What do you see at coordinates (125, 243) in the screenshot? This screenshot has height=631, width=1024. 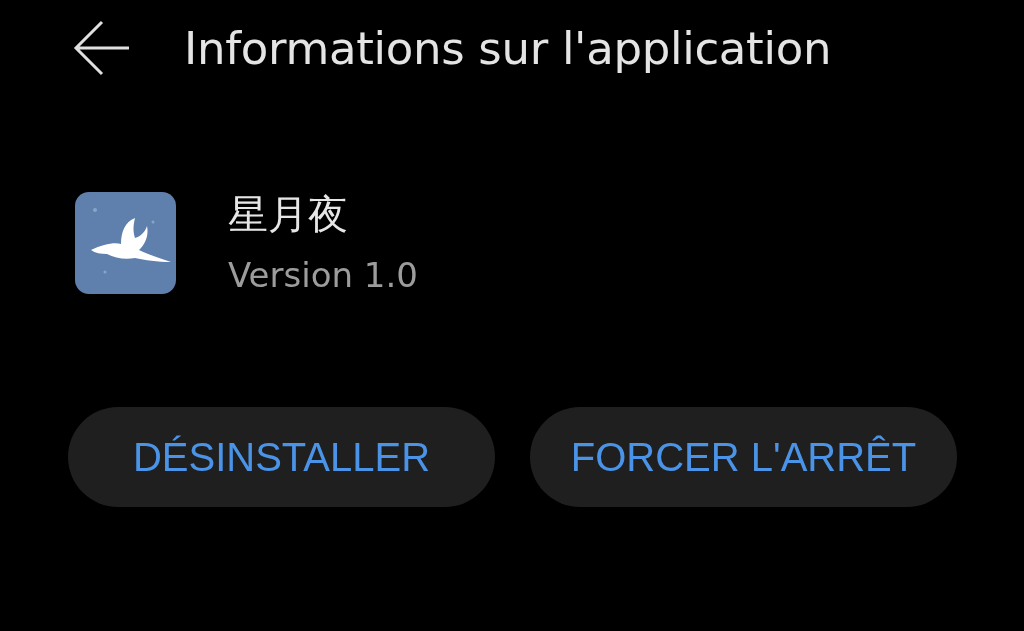 I see `bird-icon` at bounding box center [125, 243].